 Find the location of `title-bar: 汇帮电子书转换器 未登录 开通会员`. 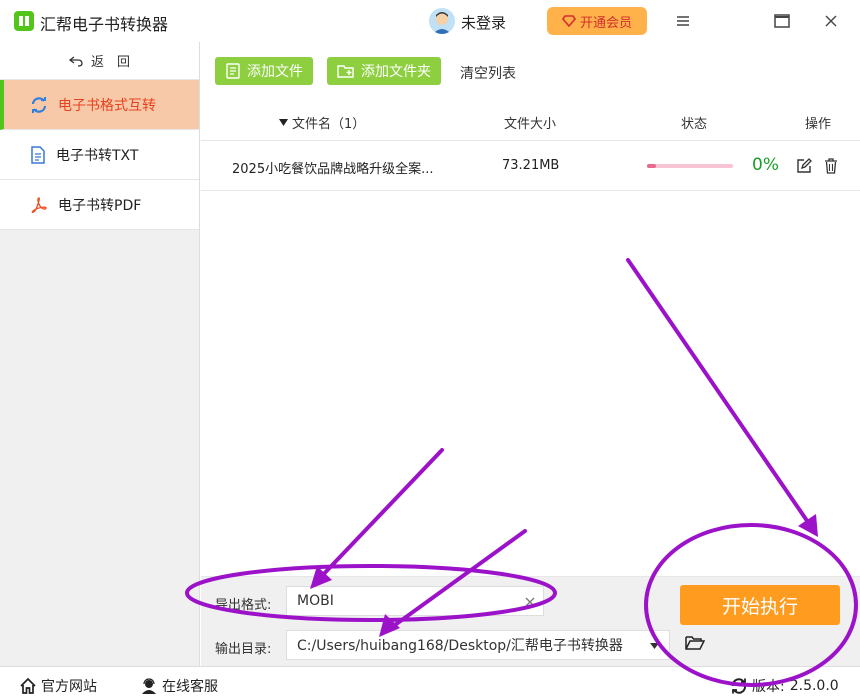

title-bar: 汇帮电子书转换器 未登录 开通会员 is located at coordinates (430, 21).